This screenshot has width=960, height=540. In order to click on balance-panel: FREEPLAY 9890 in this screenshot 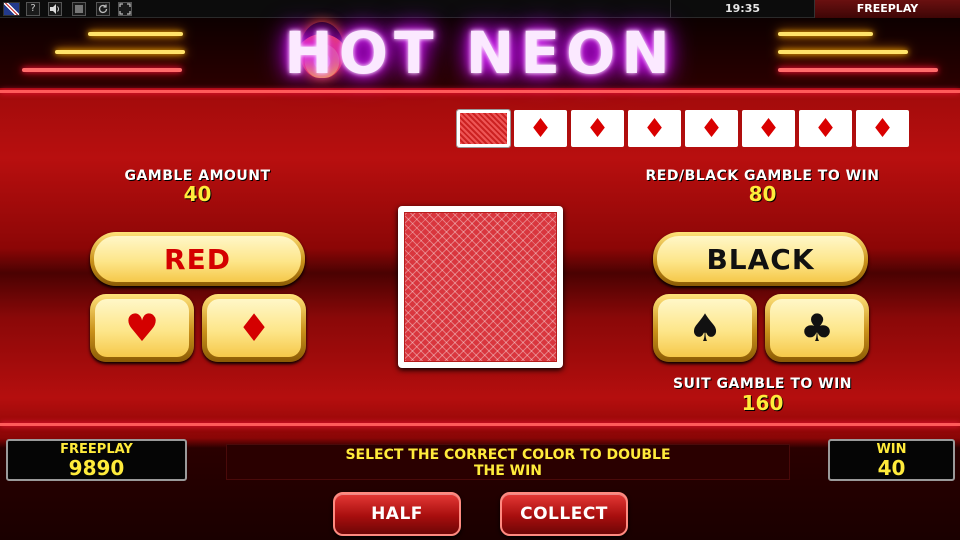, I will do `click(96, 460)`.